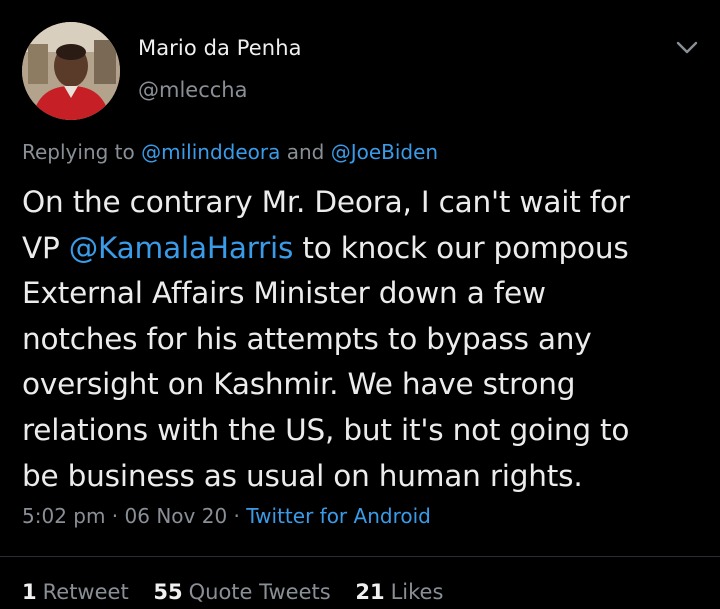 Image resolution: width=720 pixels, height=609 pixels. I want to click on replying-conjunction: and, so click(305, 152).